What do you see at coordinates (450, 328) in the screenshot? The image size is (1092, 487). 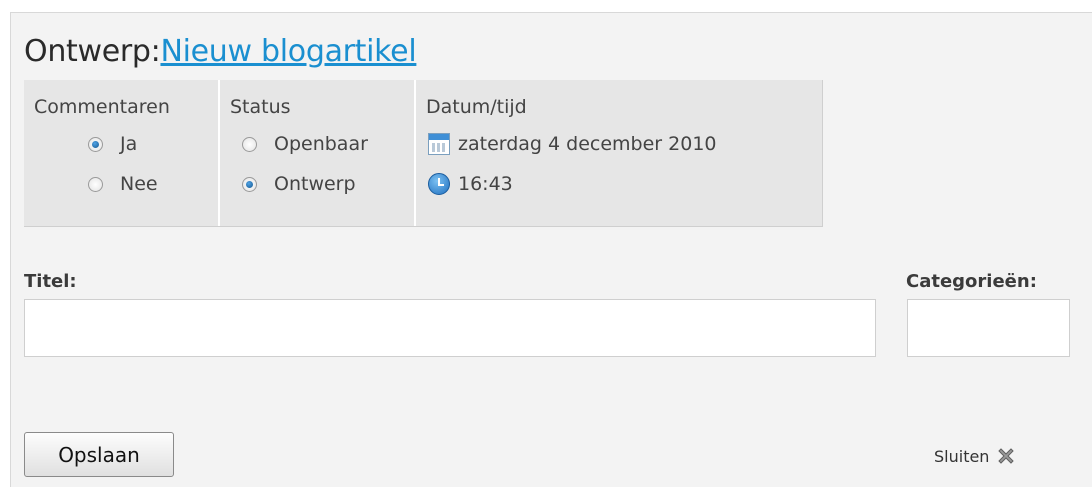 I see `title-input` at bounding box center [450, 328].